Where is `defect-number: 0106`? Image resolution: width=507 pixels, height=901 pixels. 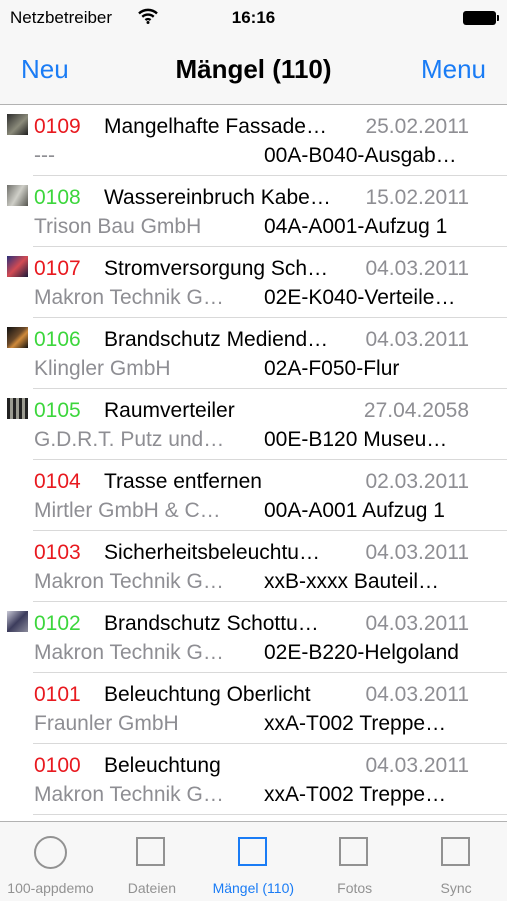 defect-number: 0106 is located at coordinates (57, 339).